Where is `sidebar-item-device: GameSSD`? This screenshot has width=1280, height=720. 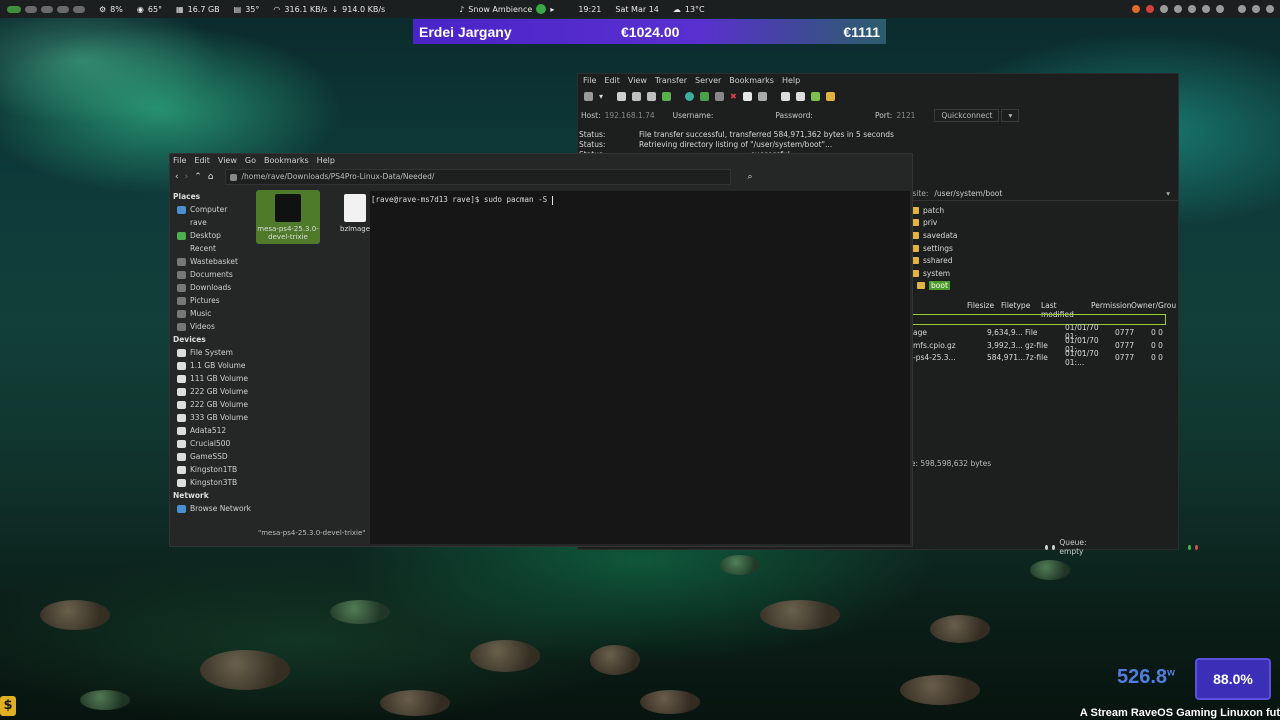 sidebar-item-device: GameSSD is located at coordinates (216, 456).